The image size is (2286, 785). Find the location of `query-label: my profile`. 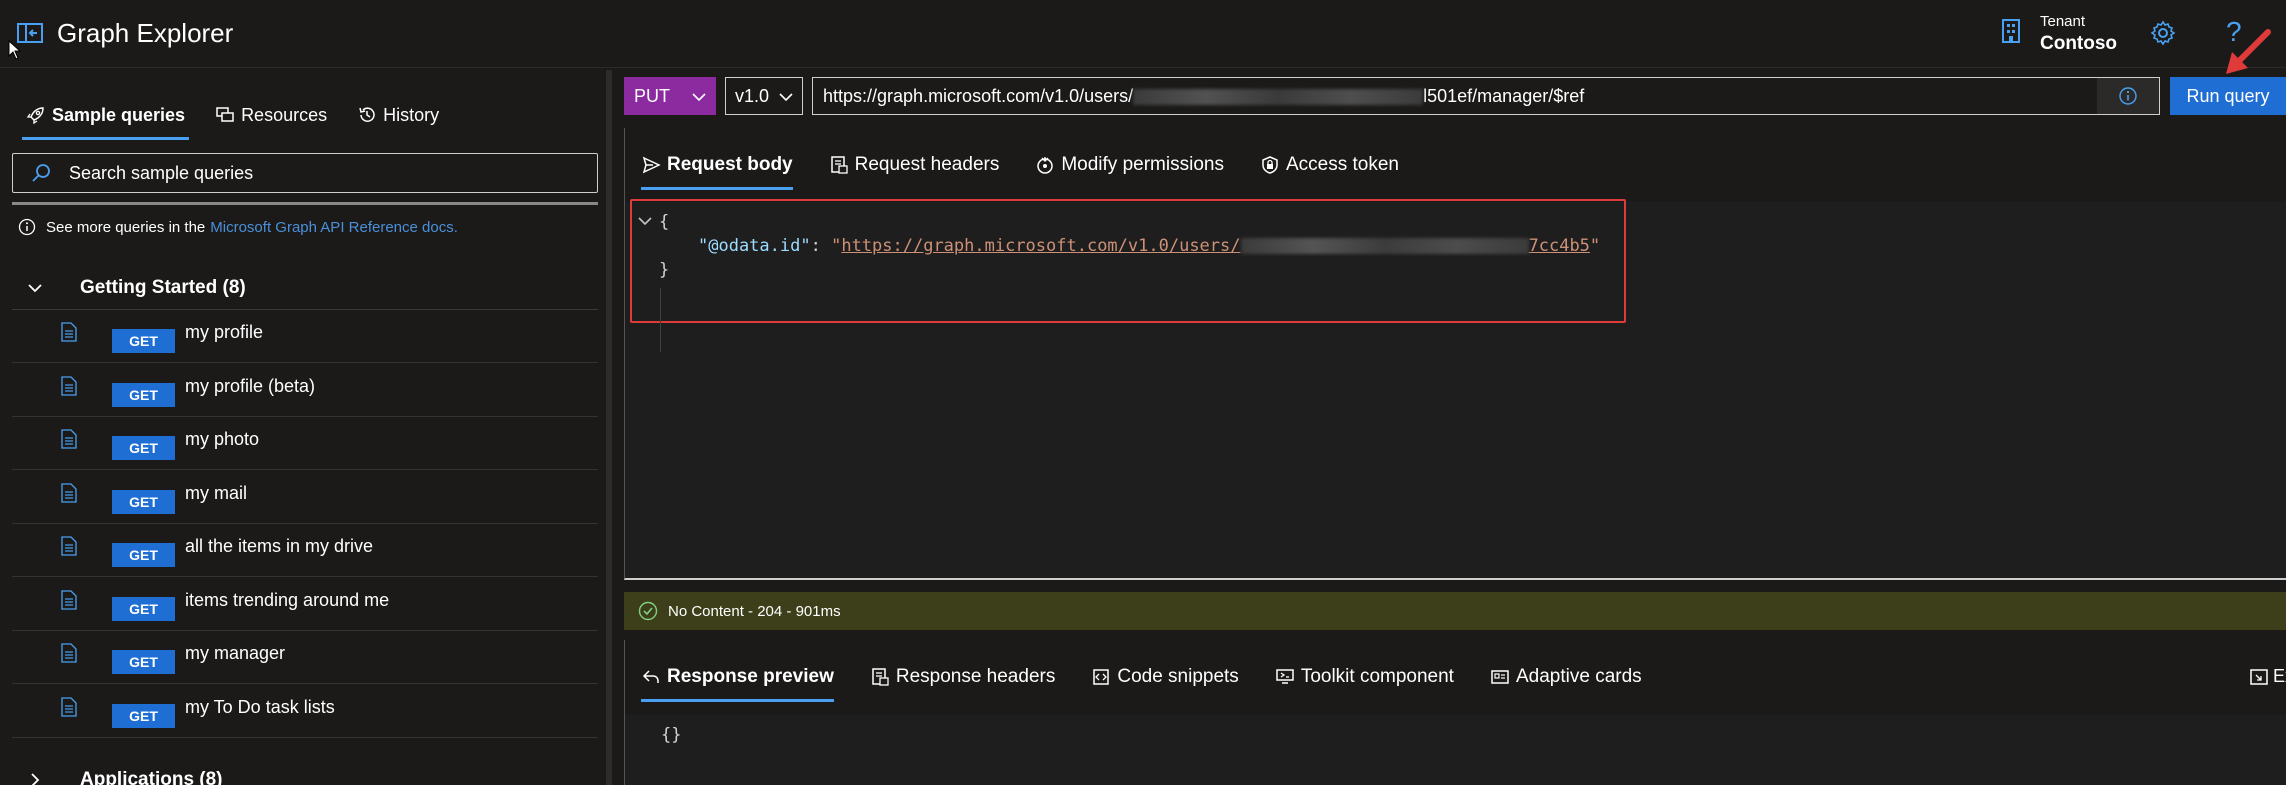

query-label: my profile is located at coordinates (224, 332).